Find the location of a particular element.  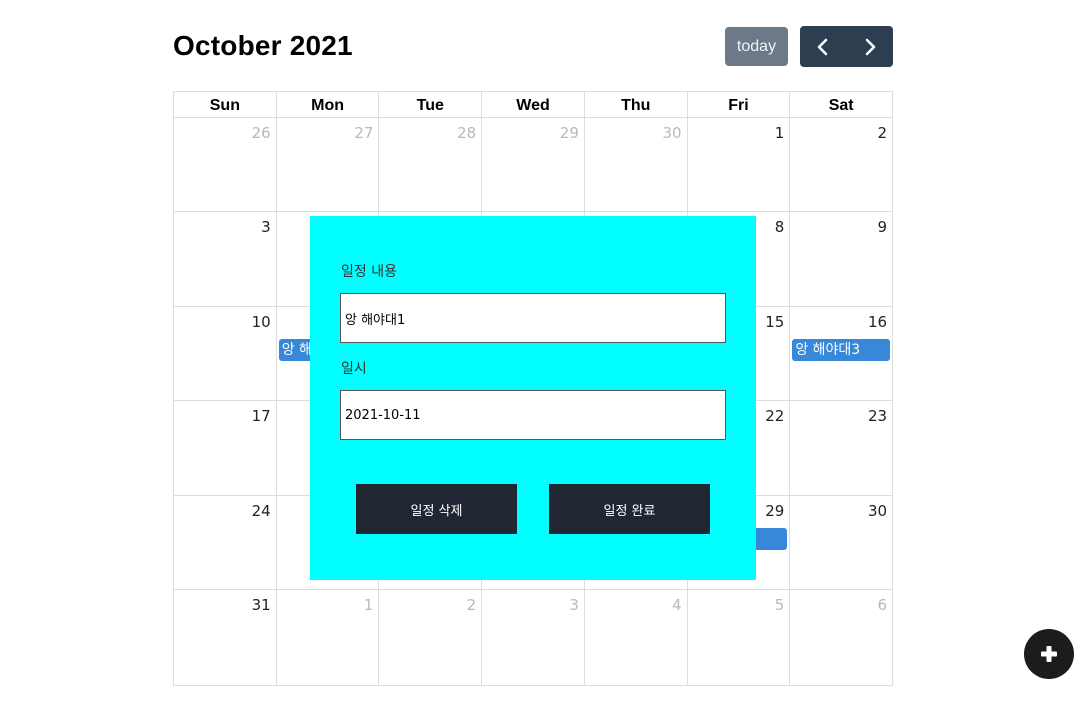

day-number: 5 is located at coordinates (779, 605).